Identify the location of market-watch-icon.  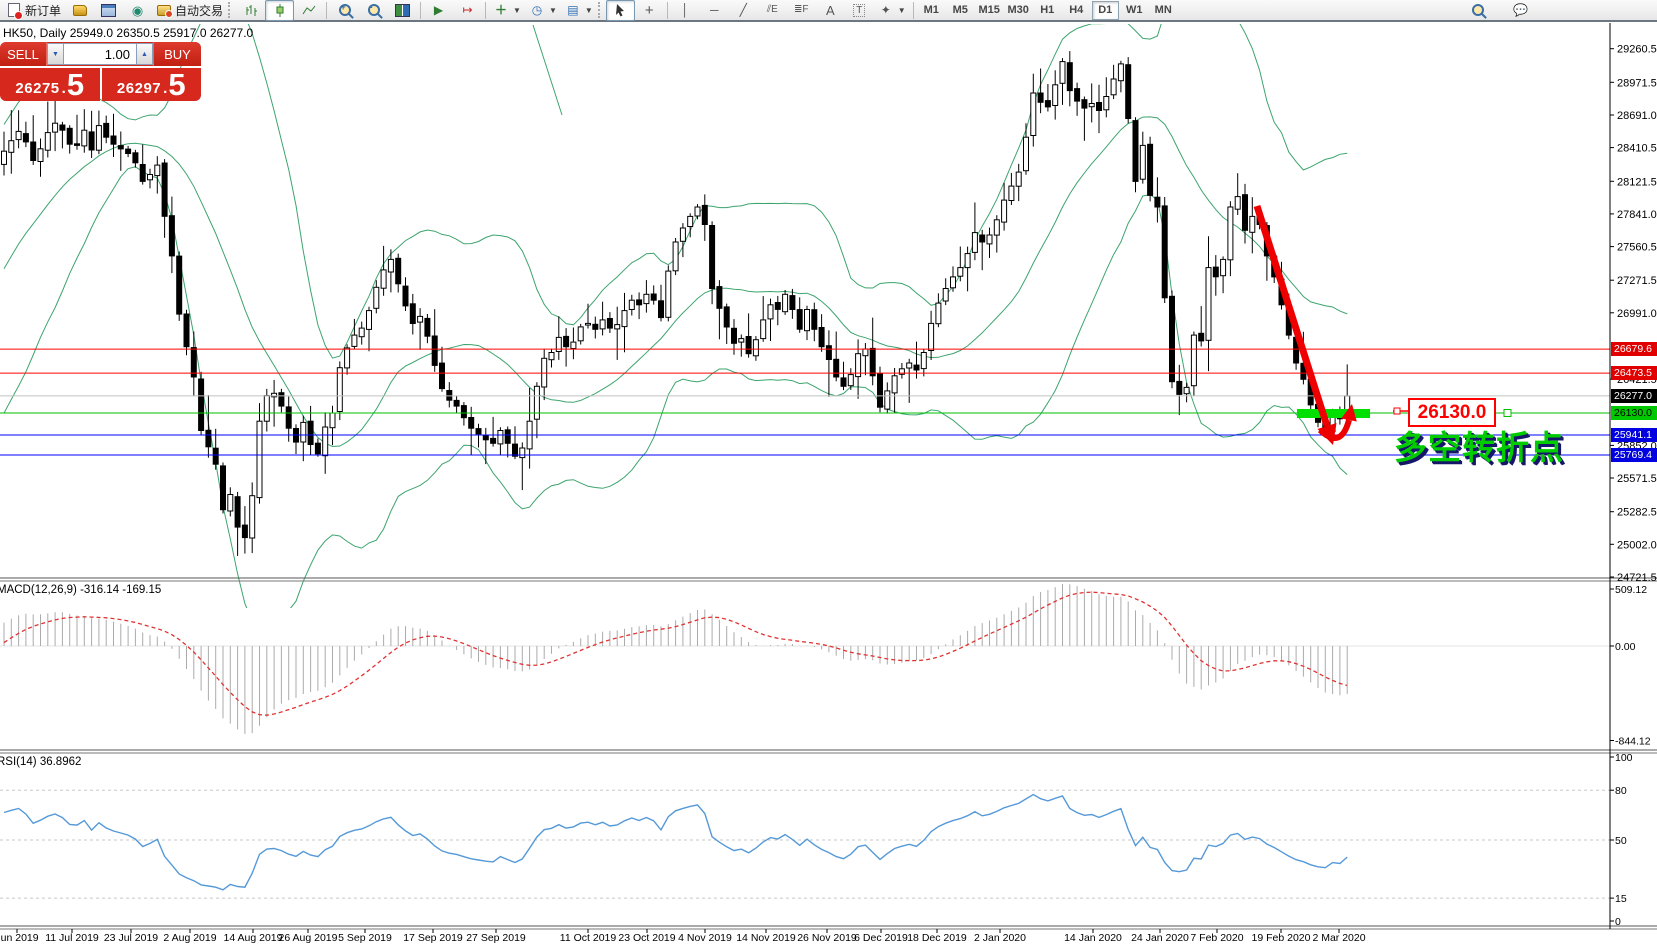
(79, 10).